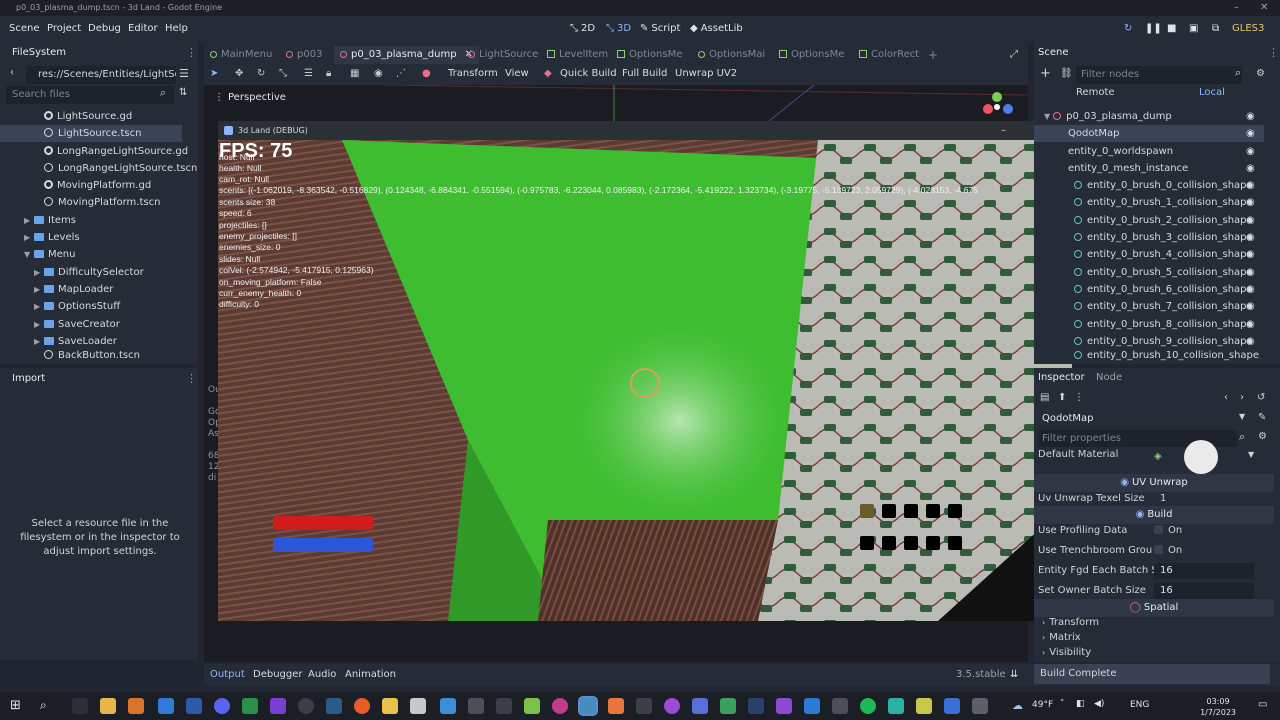 The height and width of the screenshot is (720, 1280). Describe the element at coordinates (1044, 397) in the screenshot. I see `new-resource-icon: ▤` at that location.